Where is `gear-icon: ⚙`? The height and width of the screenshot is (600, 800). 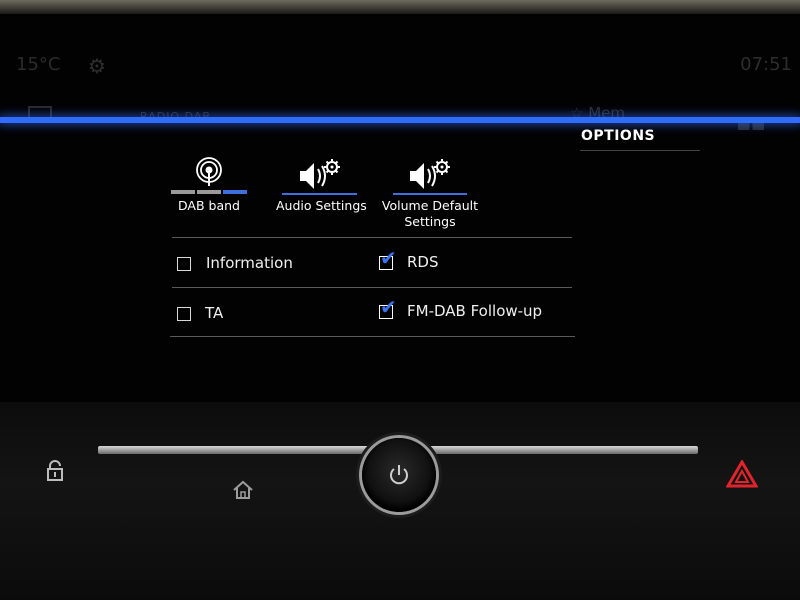
gear-icon: ⚙ is located at coordinates (97, 66).